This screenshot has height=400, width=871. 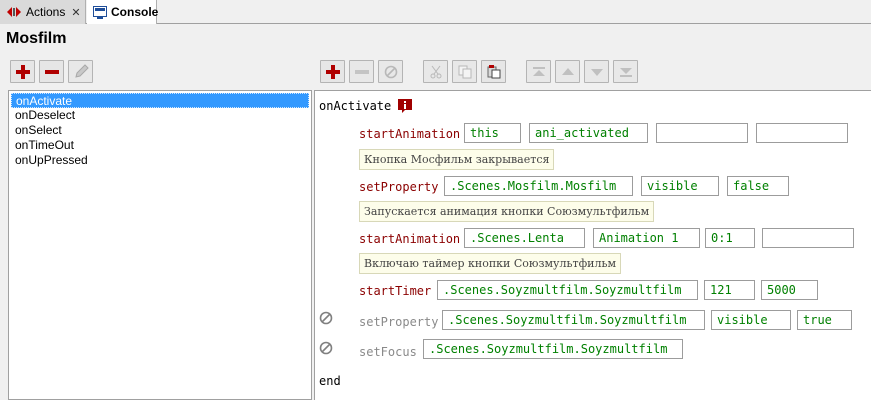 I want to click on move-top-icon, so click(x=538, y=71).